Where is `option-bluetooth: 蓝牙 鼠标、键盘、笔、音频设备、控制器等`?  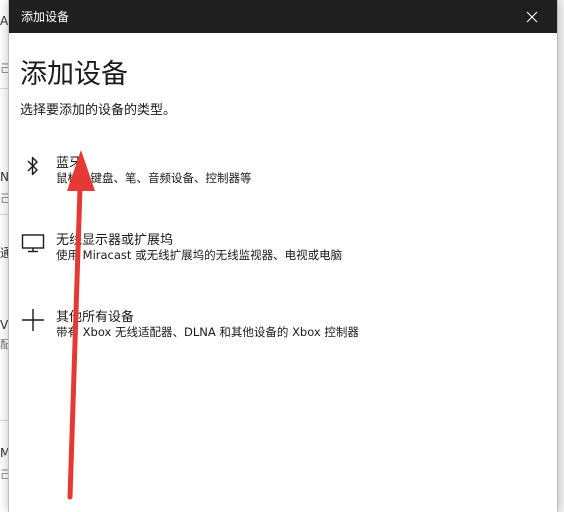 option-bluetooth: 蓝牙 鼠标、键盘、笔、音频设备、控制器等 is located at coordinates (281, 178).